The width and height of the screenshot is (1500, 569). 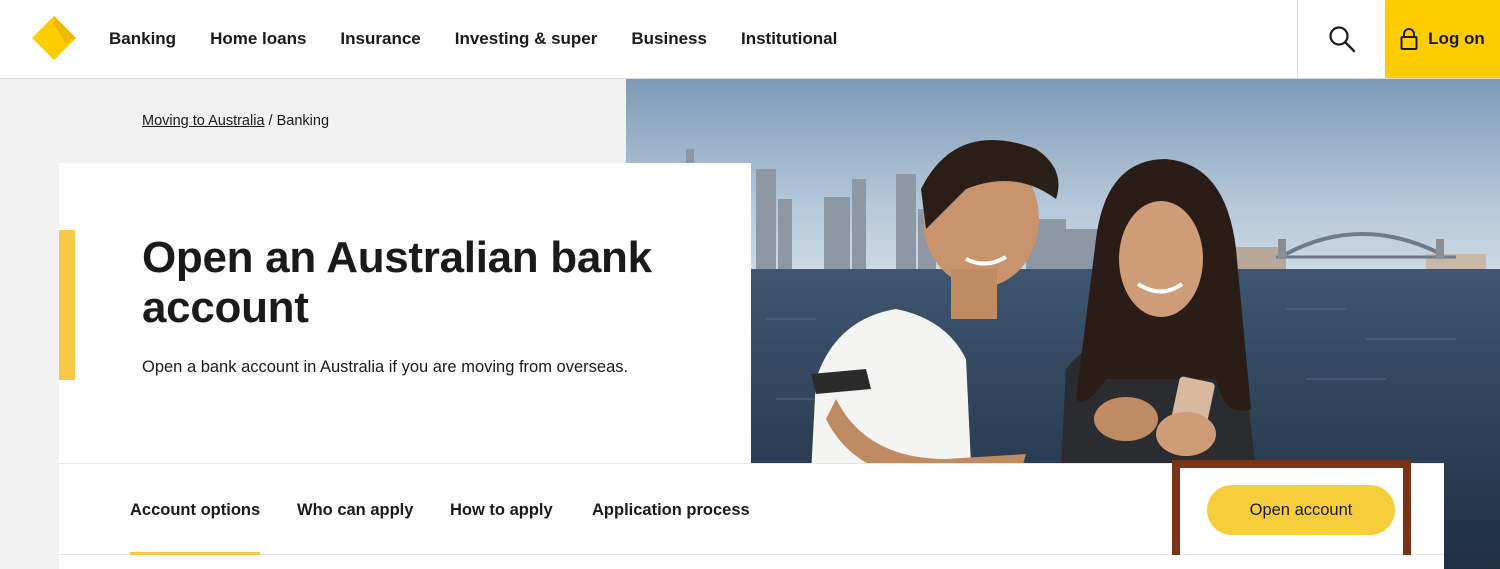 What do you see at coordinates (1301, 510) in the screenshot?
I see `open-account-button: Open account` at bounding box center [1301, 510].